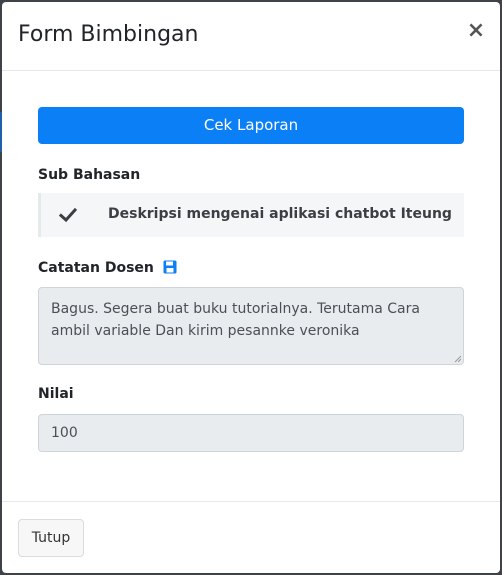 The width and height of the screenshot is (502, 575). I want to click on modal-header: Form Bimbingan ×, so click(251, 36).